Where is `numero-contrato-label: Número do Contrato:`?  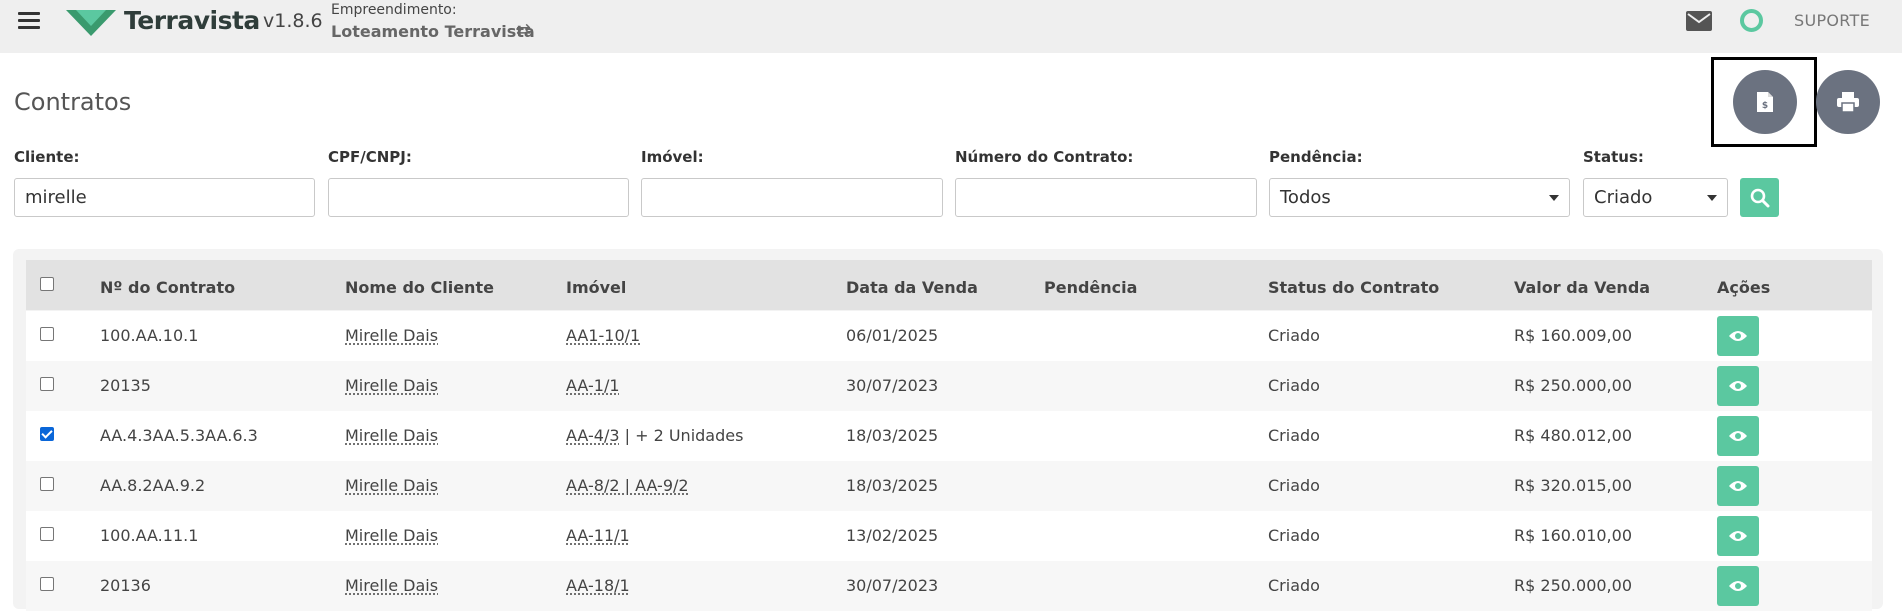 numero-contrato-label: Número do Contrato: is located at coordinates (1044, 157).